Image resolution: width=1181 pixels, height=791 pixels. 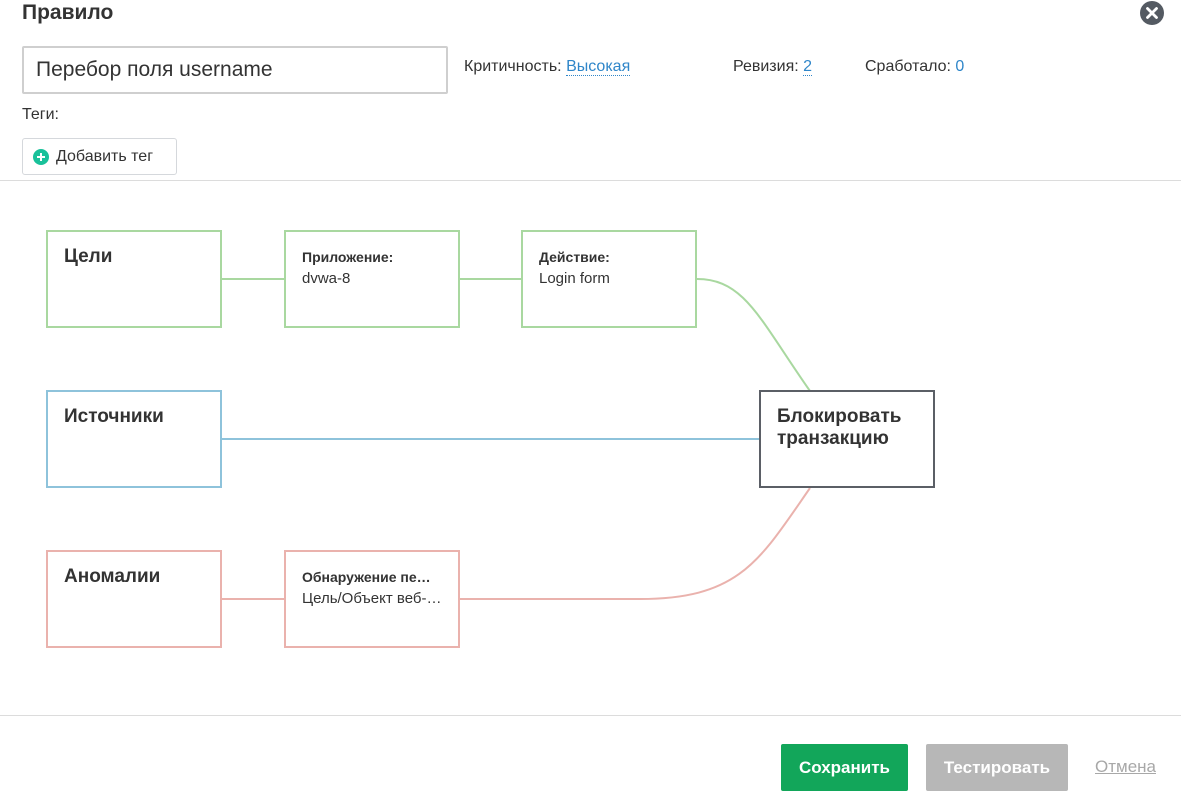 What do you see at coordinates (997, 767) in the screenshot?
I see `test-button: Тестировать` at bounding box center [997, 767].